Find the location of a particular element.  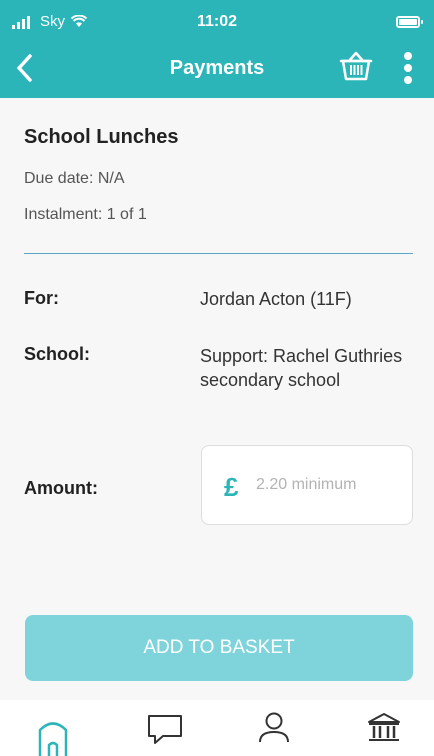

status-bar: Sky 11:02 is located at coordinates (217, 21).